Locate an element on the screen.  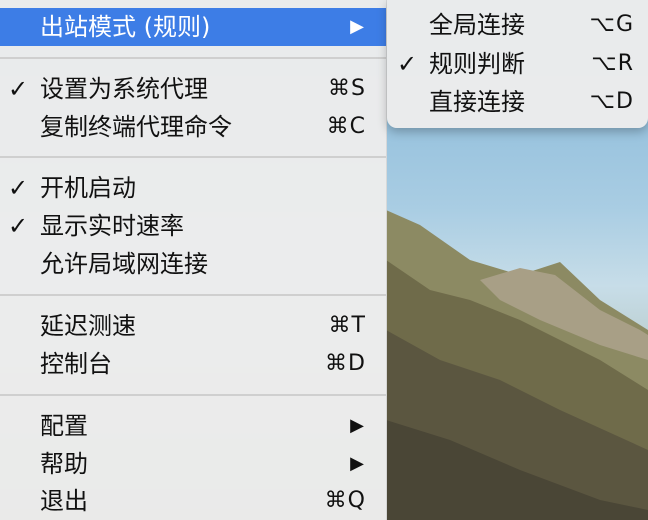
menu-item-label: 控制台 is located at coordinates (76, 364).